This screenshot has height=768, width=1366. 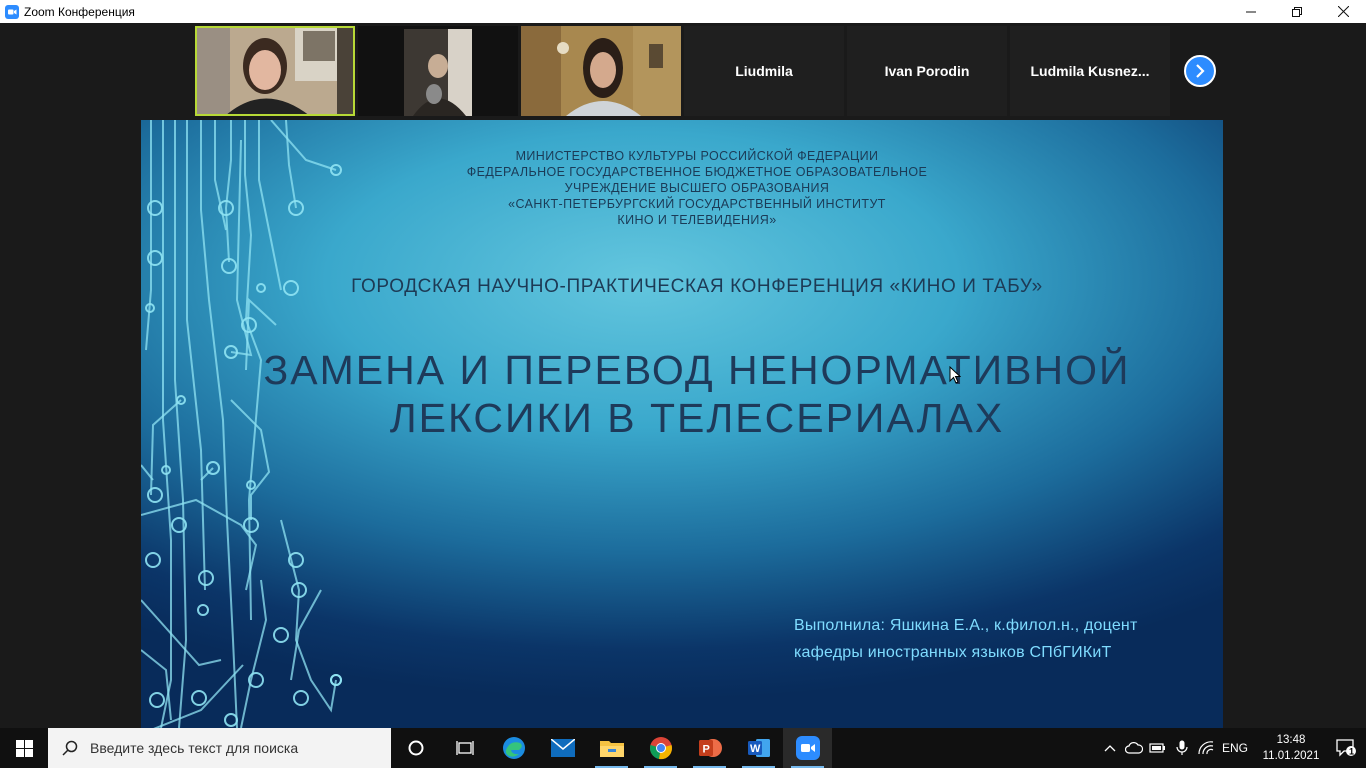 I want to click on close-button, so click(x=1343, y=11).